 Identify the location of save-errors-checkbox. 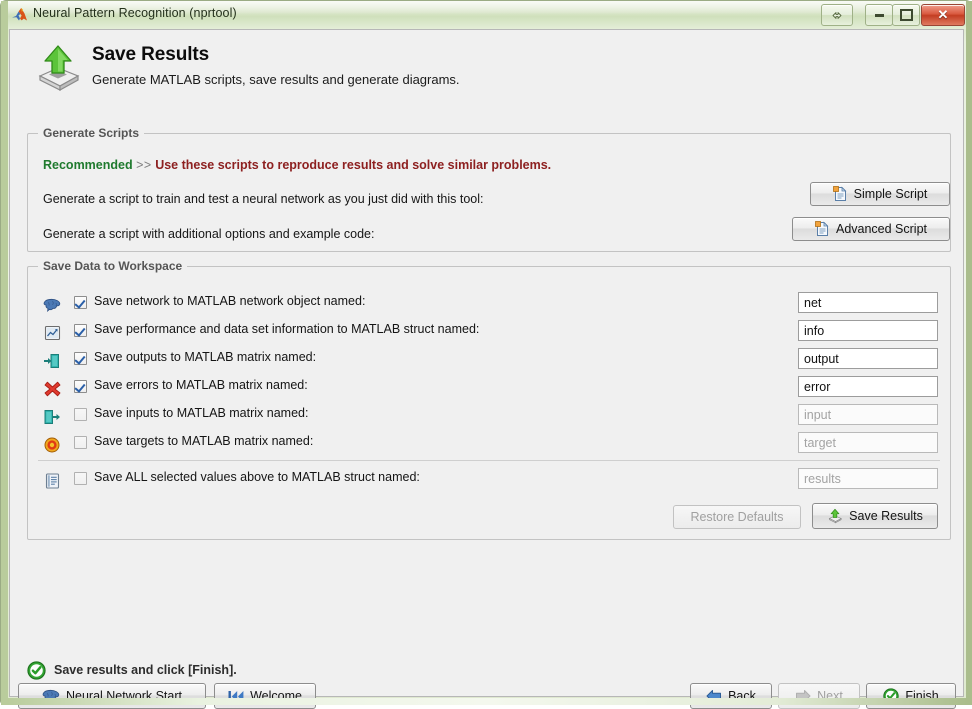
(80, 386).